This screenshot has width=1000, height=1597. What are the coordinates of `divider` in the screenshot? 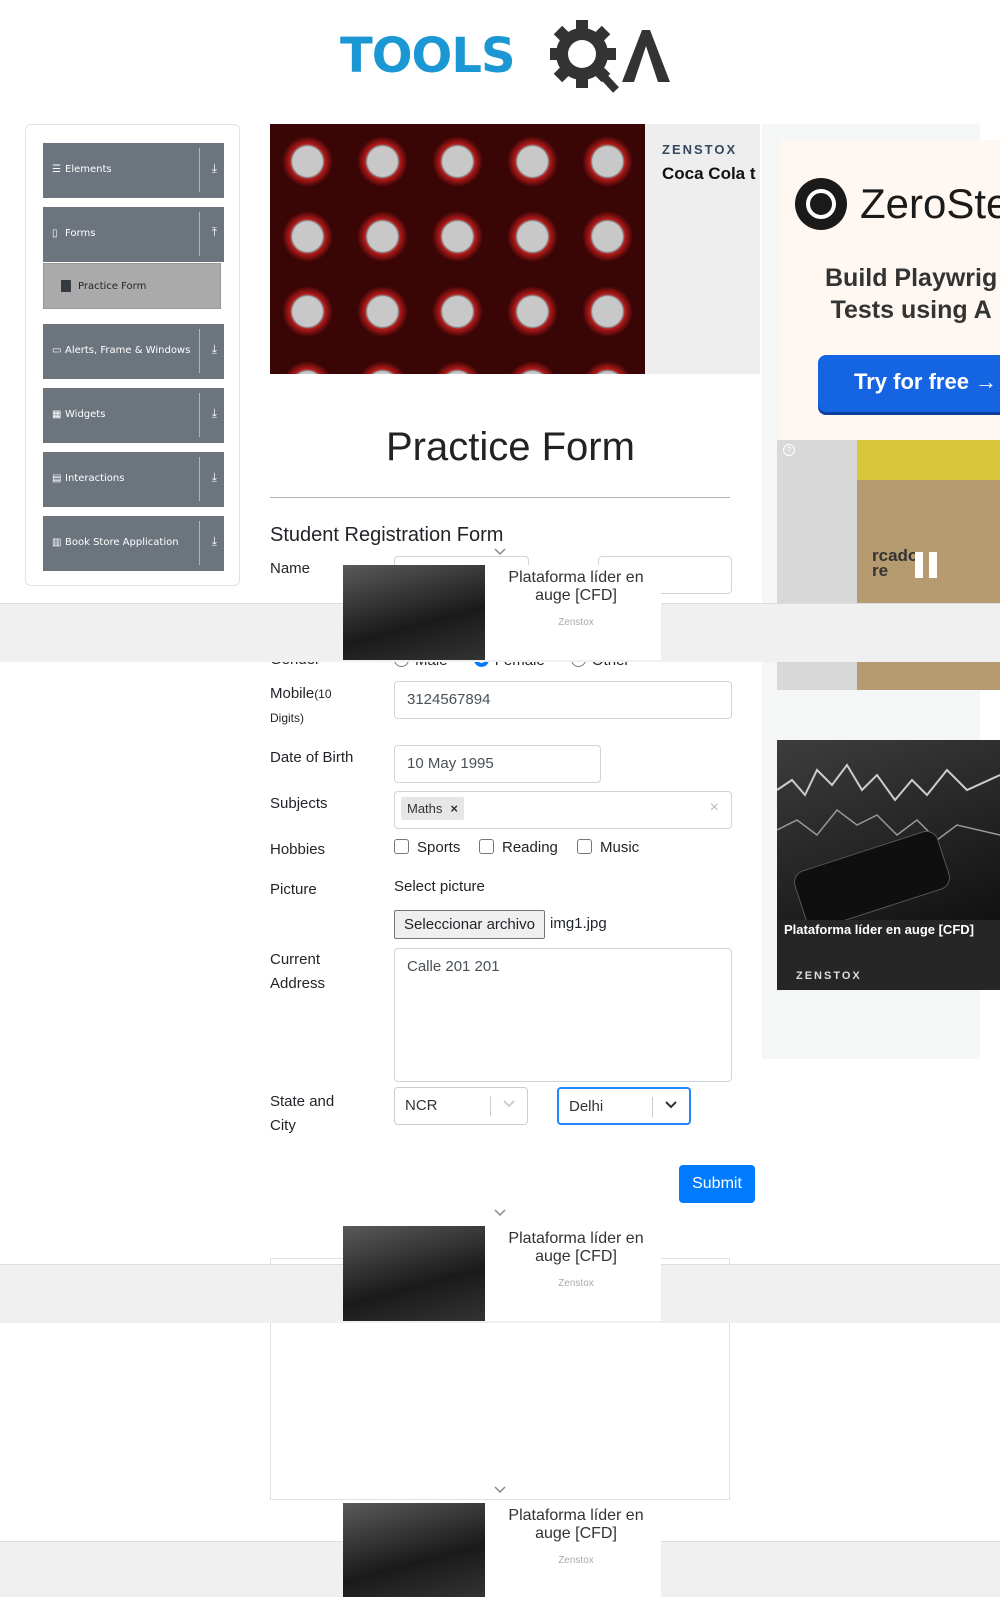 It's located at (500, 497).